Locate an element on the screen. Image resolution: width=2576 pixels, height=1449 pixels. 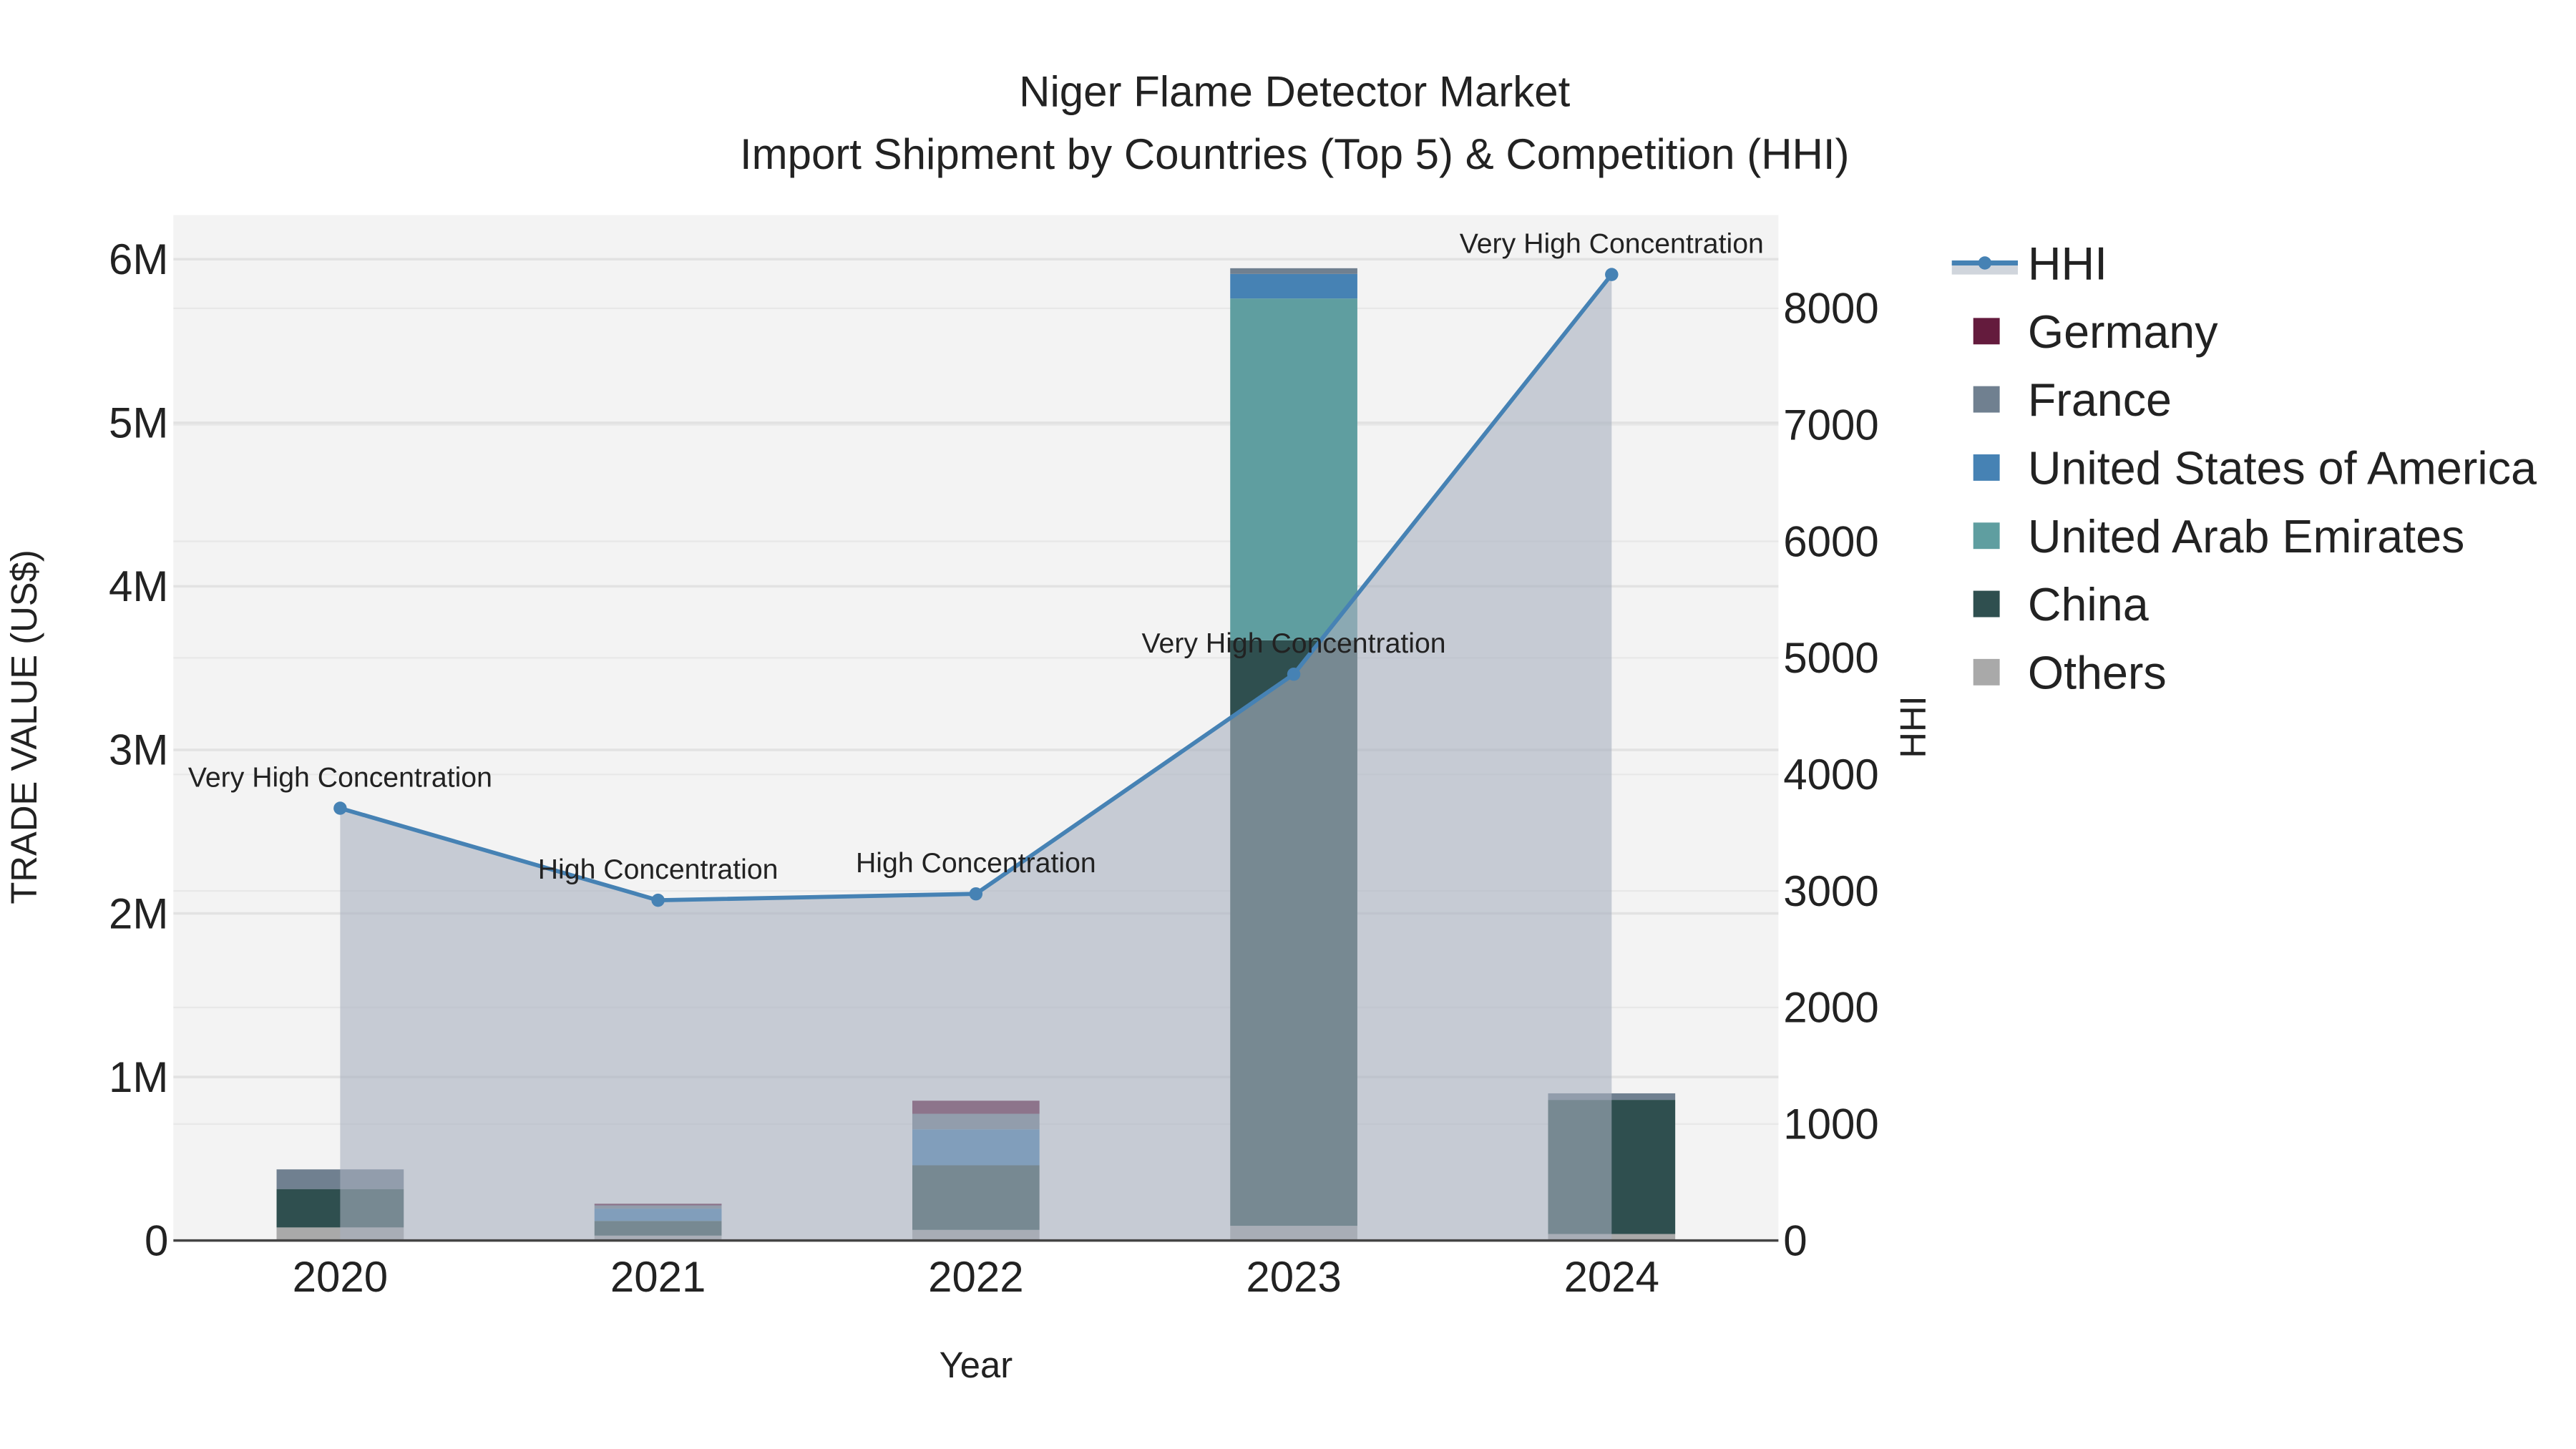
legend-label: United States of America is located at coordinates (2282, 468).